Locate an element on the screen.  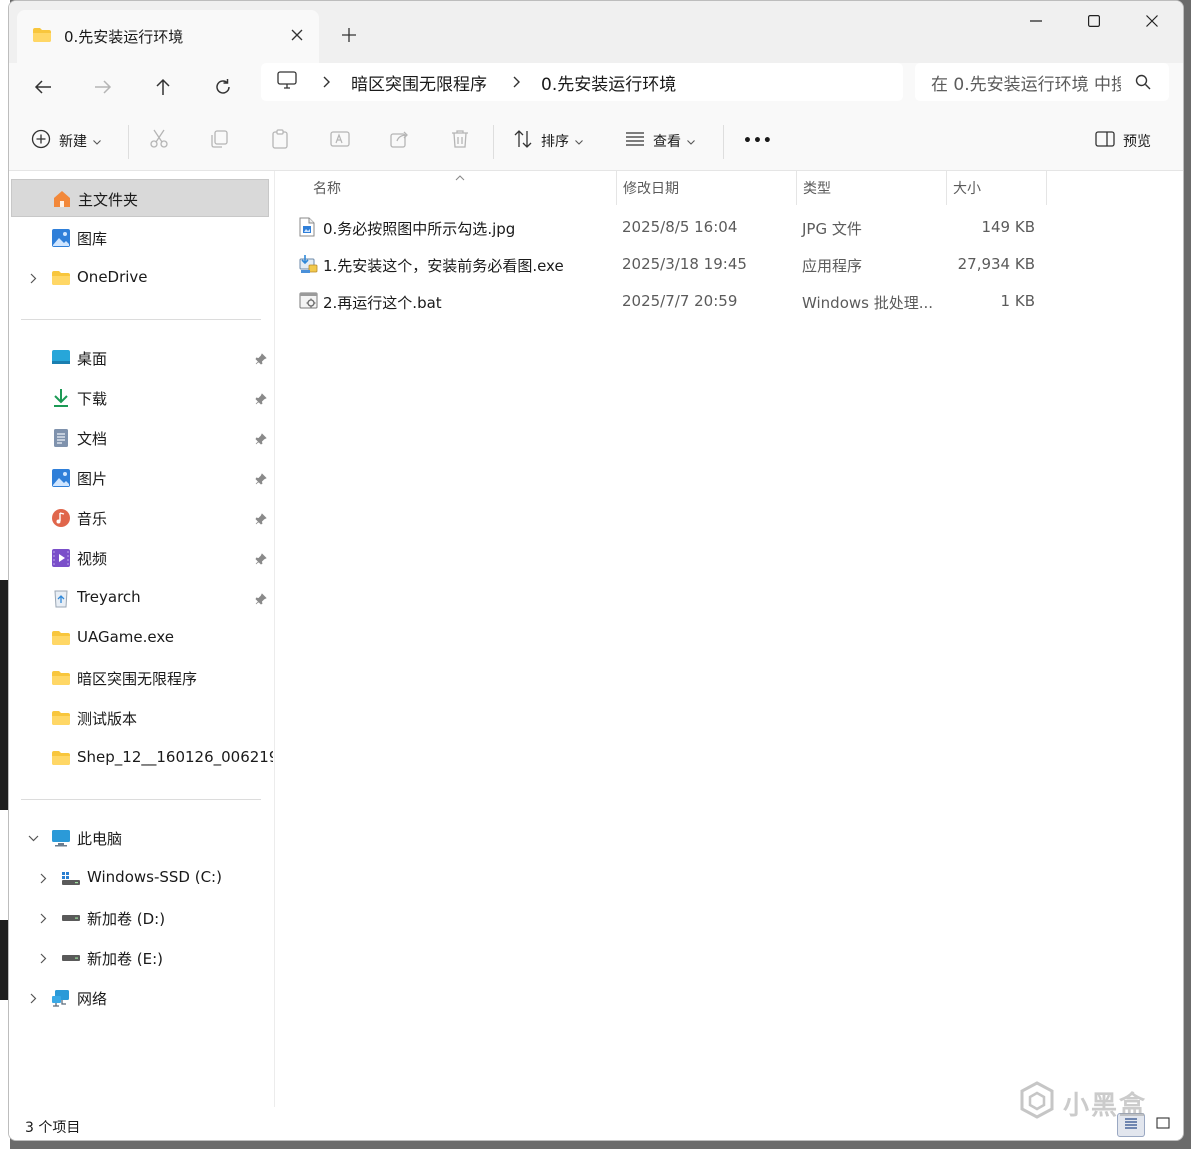
view-button: 查看 is located at coordinates (660, 141).